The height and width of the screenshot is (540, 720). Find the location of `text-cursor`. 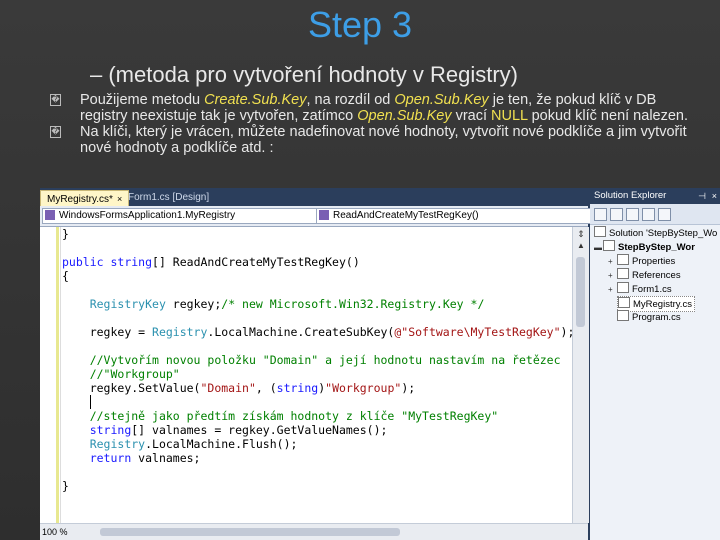

text-cursor is located at coordinates (93, 402).